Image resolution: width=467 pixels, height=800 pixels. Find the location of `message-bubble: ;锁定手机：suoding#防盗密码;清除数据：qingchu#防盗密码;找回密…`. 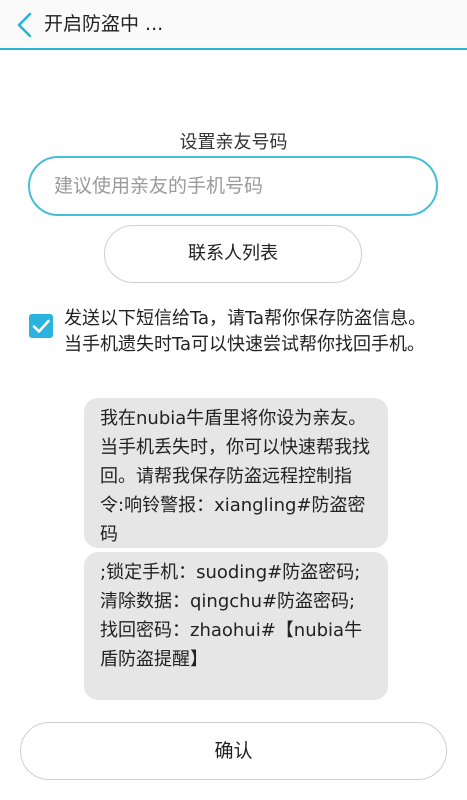

message-bubble: ;锁定手机：suoding#防盗密码;清除数据：qingchu#防盗密码;找回密… is located at coordinates (236, 626).